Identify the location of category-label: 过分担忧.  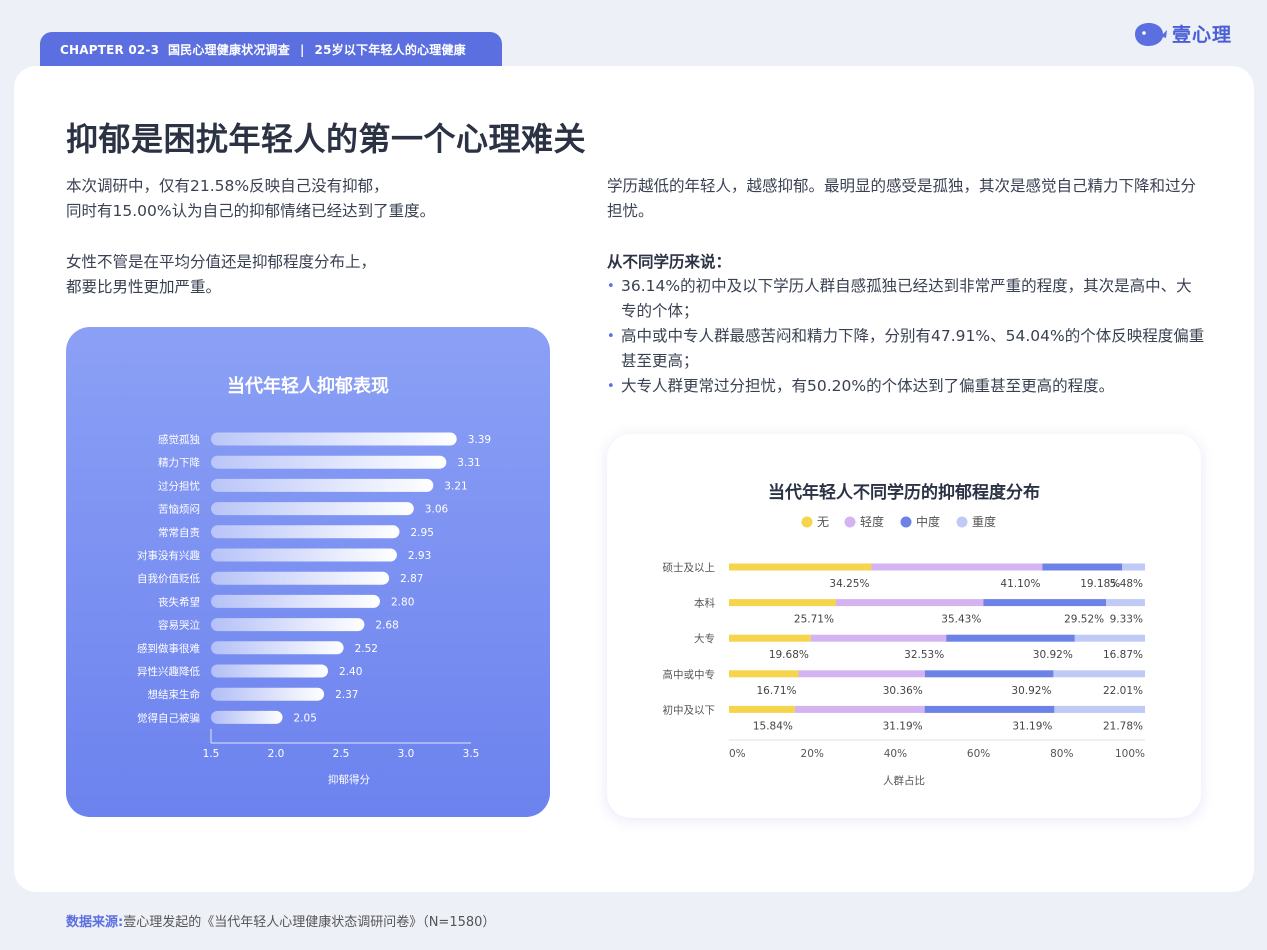
(179, 485).